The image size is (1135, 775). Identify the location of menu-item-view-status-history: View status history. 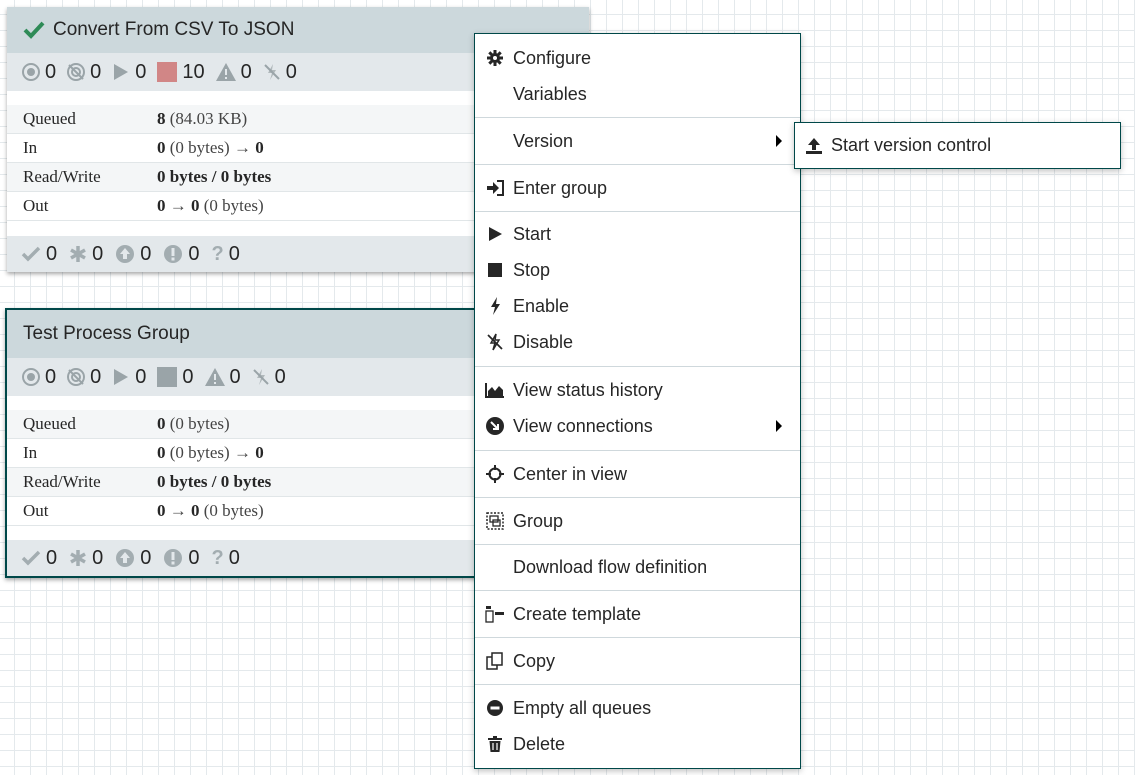
(637, 390).